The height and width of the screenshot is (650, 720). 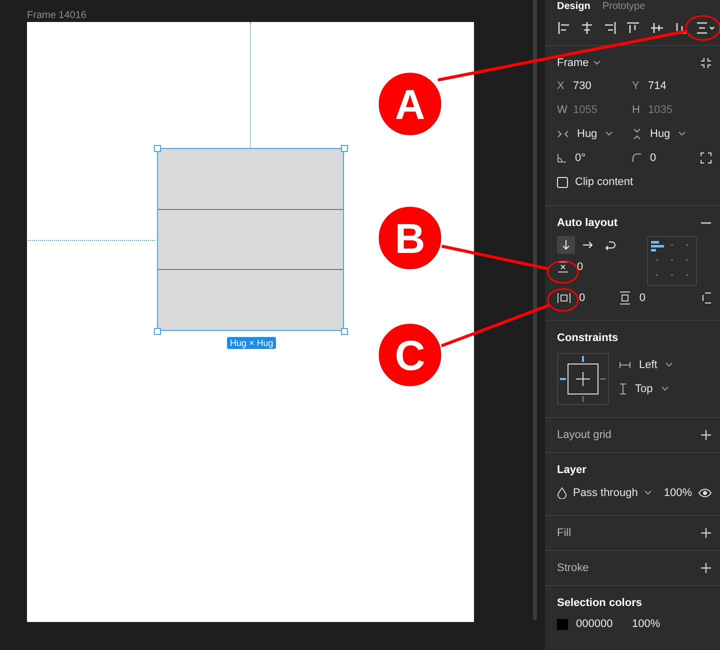 What do you see at coordinates (642, 298) in the screenshot?
I see `vertical-padding-field: 0` at bounding box center [642, 298].